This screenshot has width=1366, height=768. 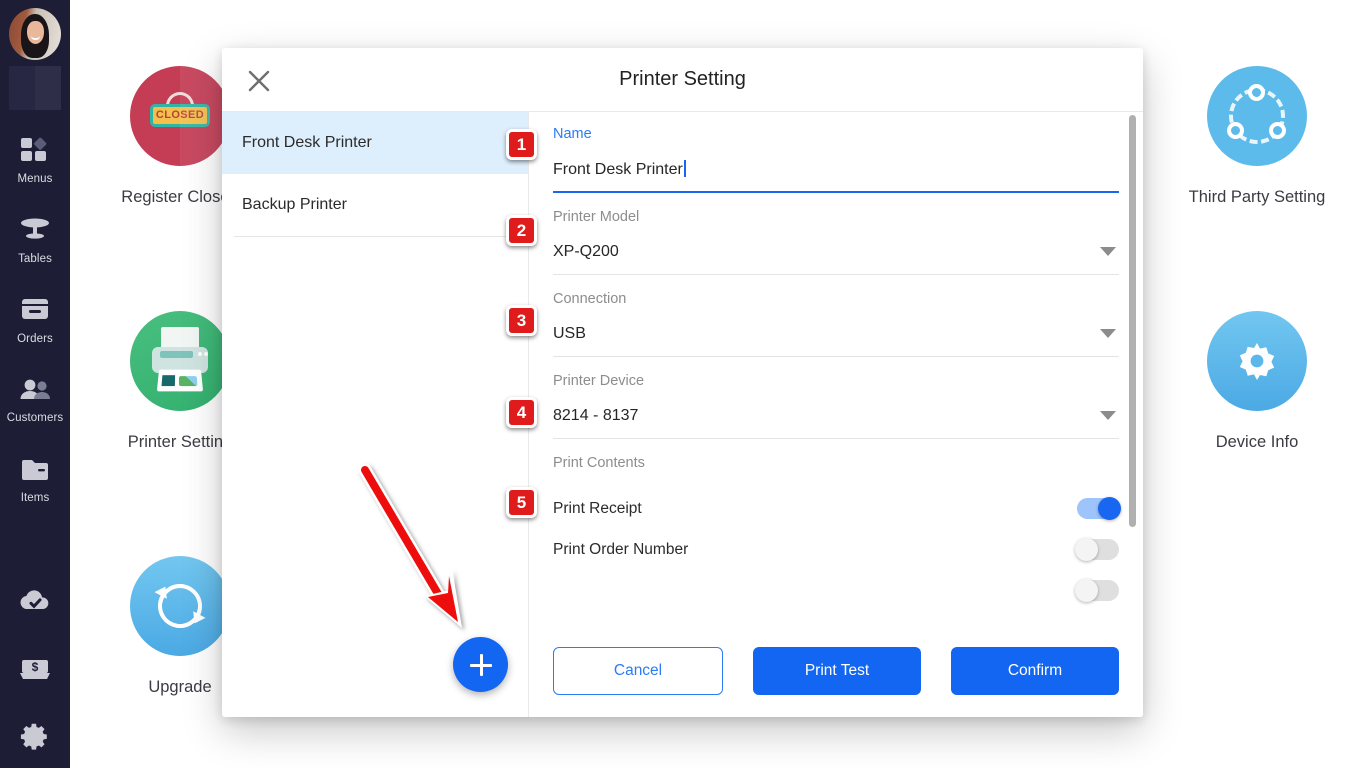 What do you see at coordinates (590, 299) in the screenshot?
I see `field-label: Connection` at bounding box center [590, 299].